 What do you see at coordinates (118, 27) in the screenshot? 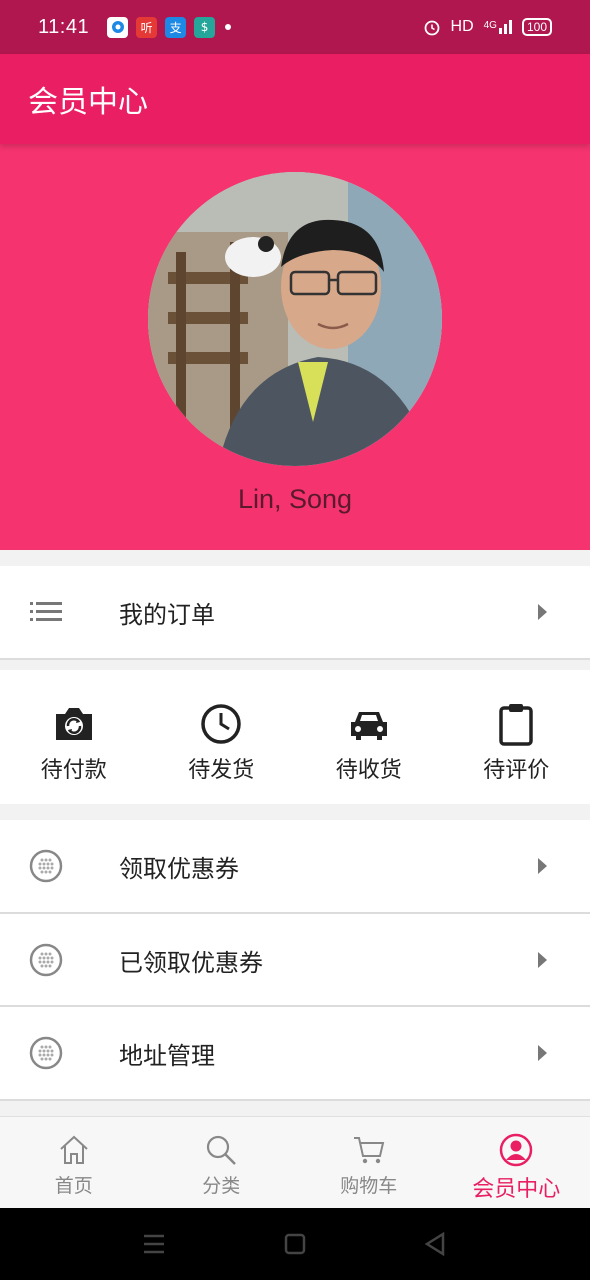
I see `circle-app-icon` at bounding box center [118, 27].